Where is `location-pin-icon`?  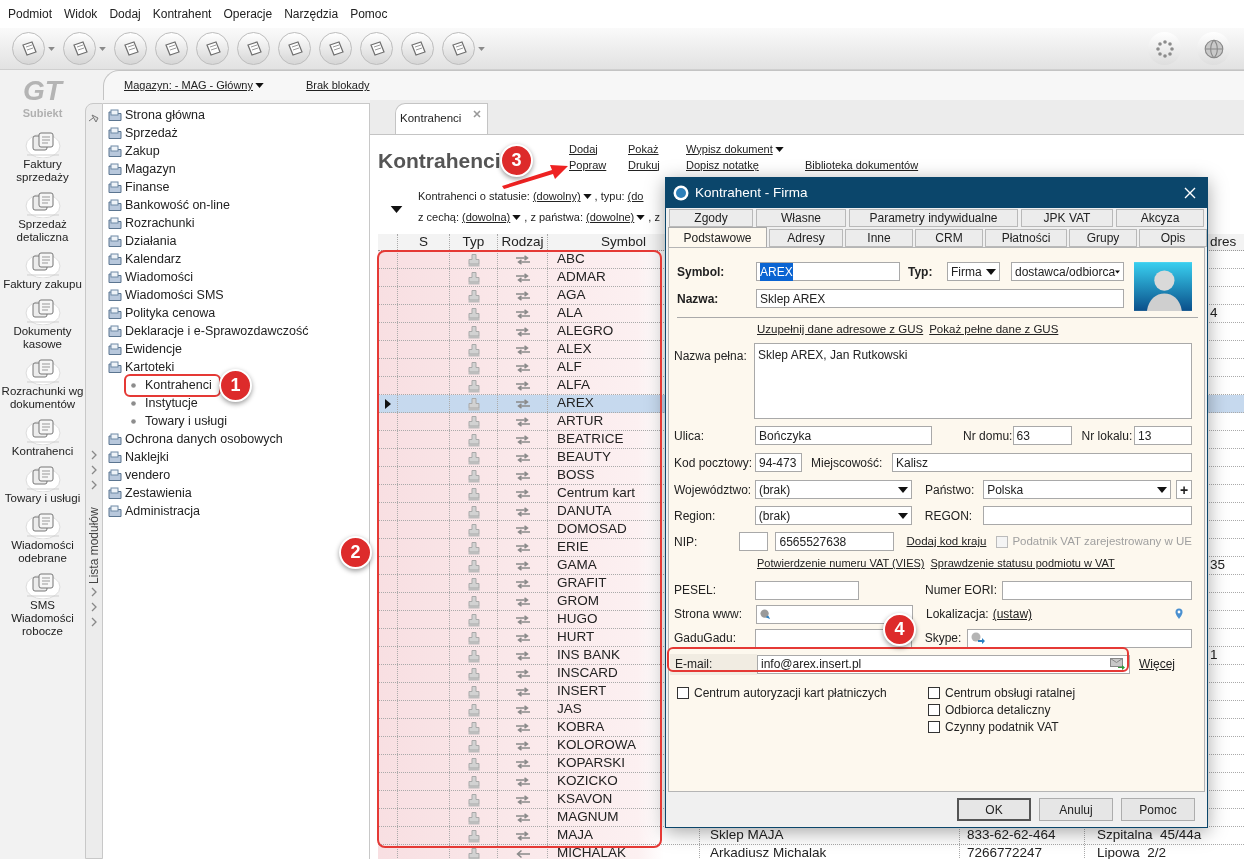 location-pin-icon is located at coordinates (1179, 614).